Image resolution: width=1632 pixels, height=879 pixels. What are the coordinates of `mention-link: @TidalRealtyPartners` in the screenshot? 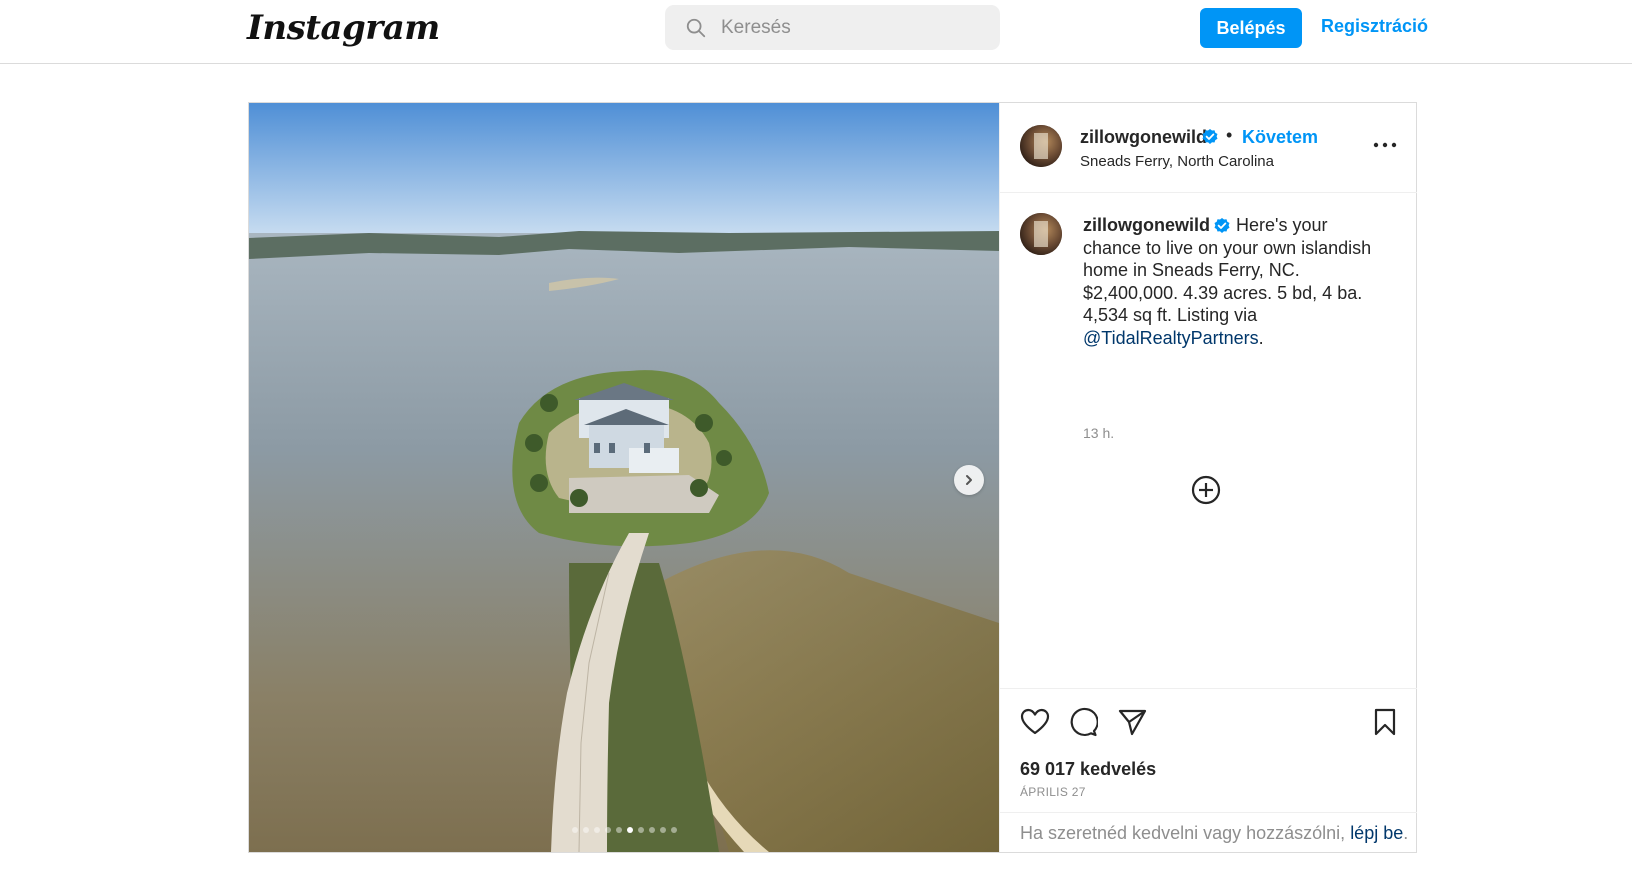 It's located at (1171, 338).